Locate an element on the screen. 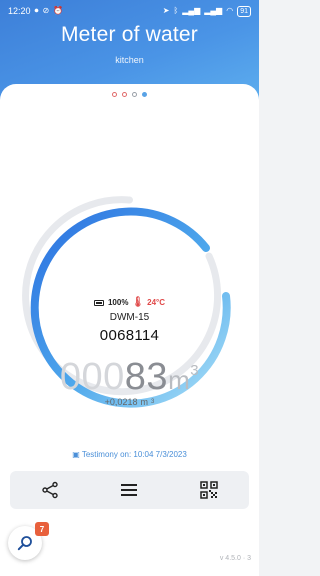 The width and height of the screenshot is (320, 576). delta-value: +0,0218 is located at coordinates (121, 402).